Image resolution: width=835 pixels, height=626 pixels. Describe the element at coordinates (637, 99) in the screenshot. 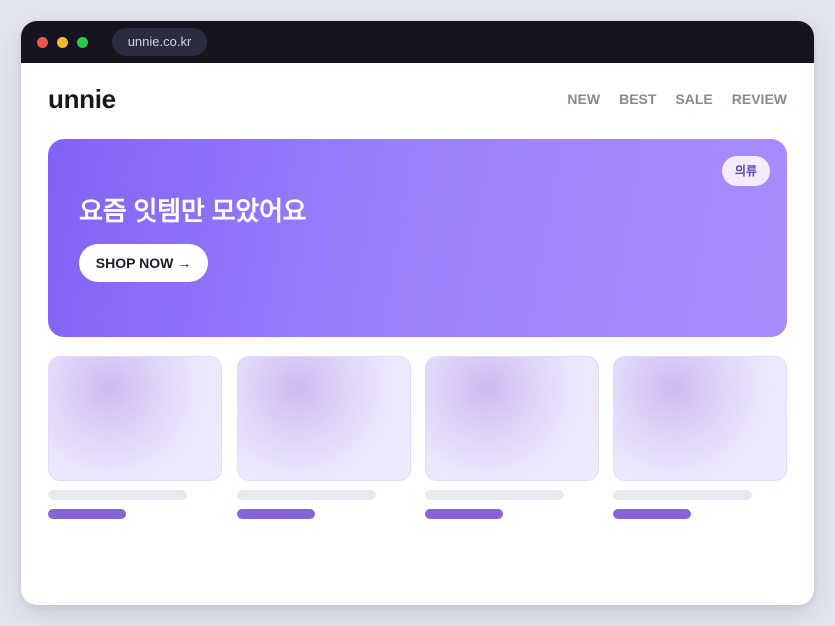

I see `nav-best: BEST` at that location.